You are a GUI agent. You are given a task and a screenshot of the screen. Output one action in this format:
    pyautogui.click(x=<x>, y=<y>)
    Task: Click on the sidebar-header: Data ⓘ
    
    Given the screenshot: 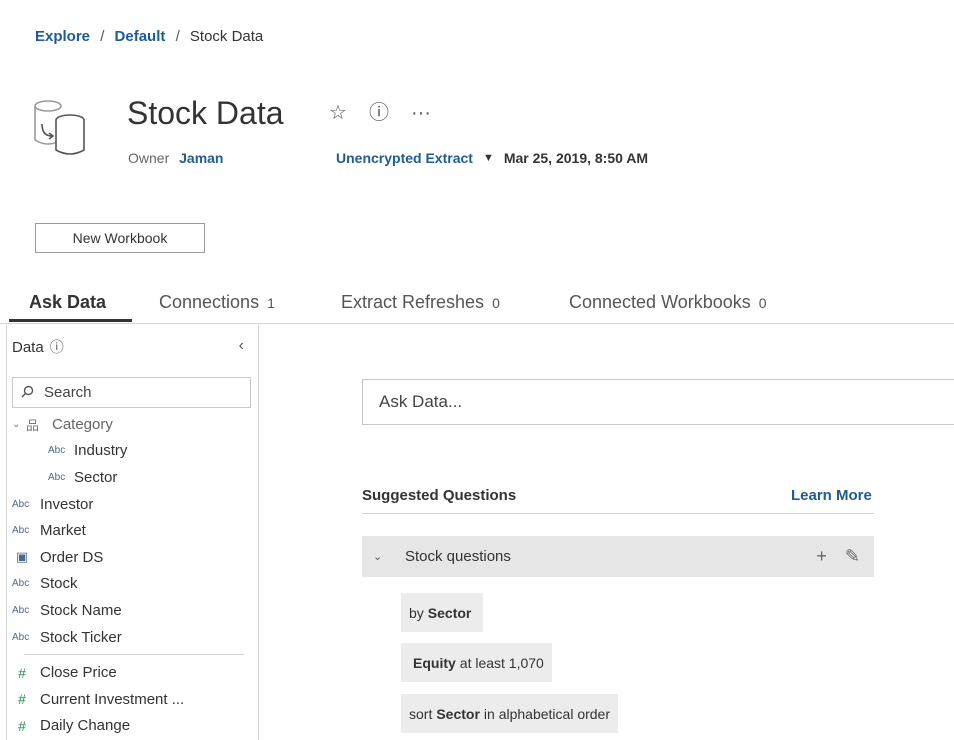 What is the action you would take?
    pyautogui.click(x=38, y=347)
    